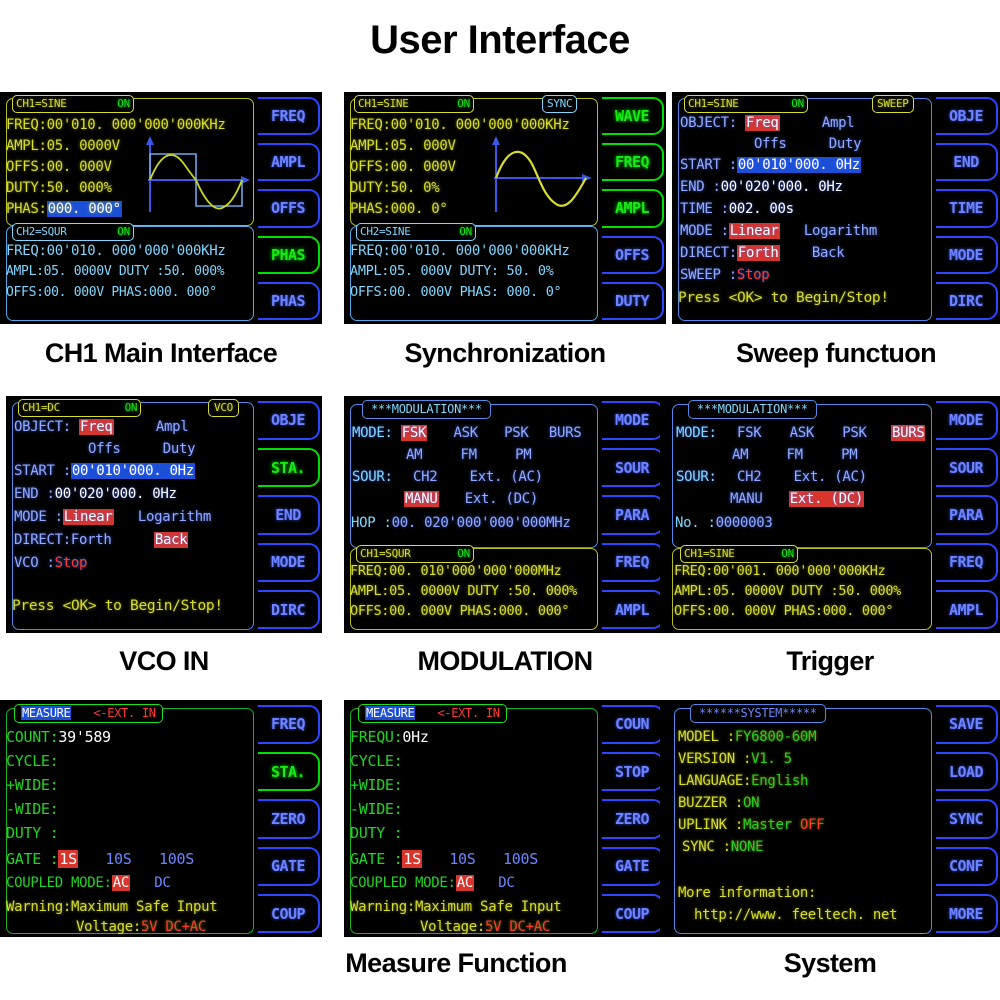 Image resolution: width=1000 pixels, height=1000 pixels. What do you see at coordinates (289, 254) in the screenshot?
I see `sidebar-button-phas-active: PHAS` at bounding box center [289, 254].